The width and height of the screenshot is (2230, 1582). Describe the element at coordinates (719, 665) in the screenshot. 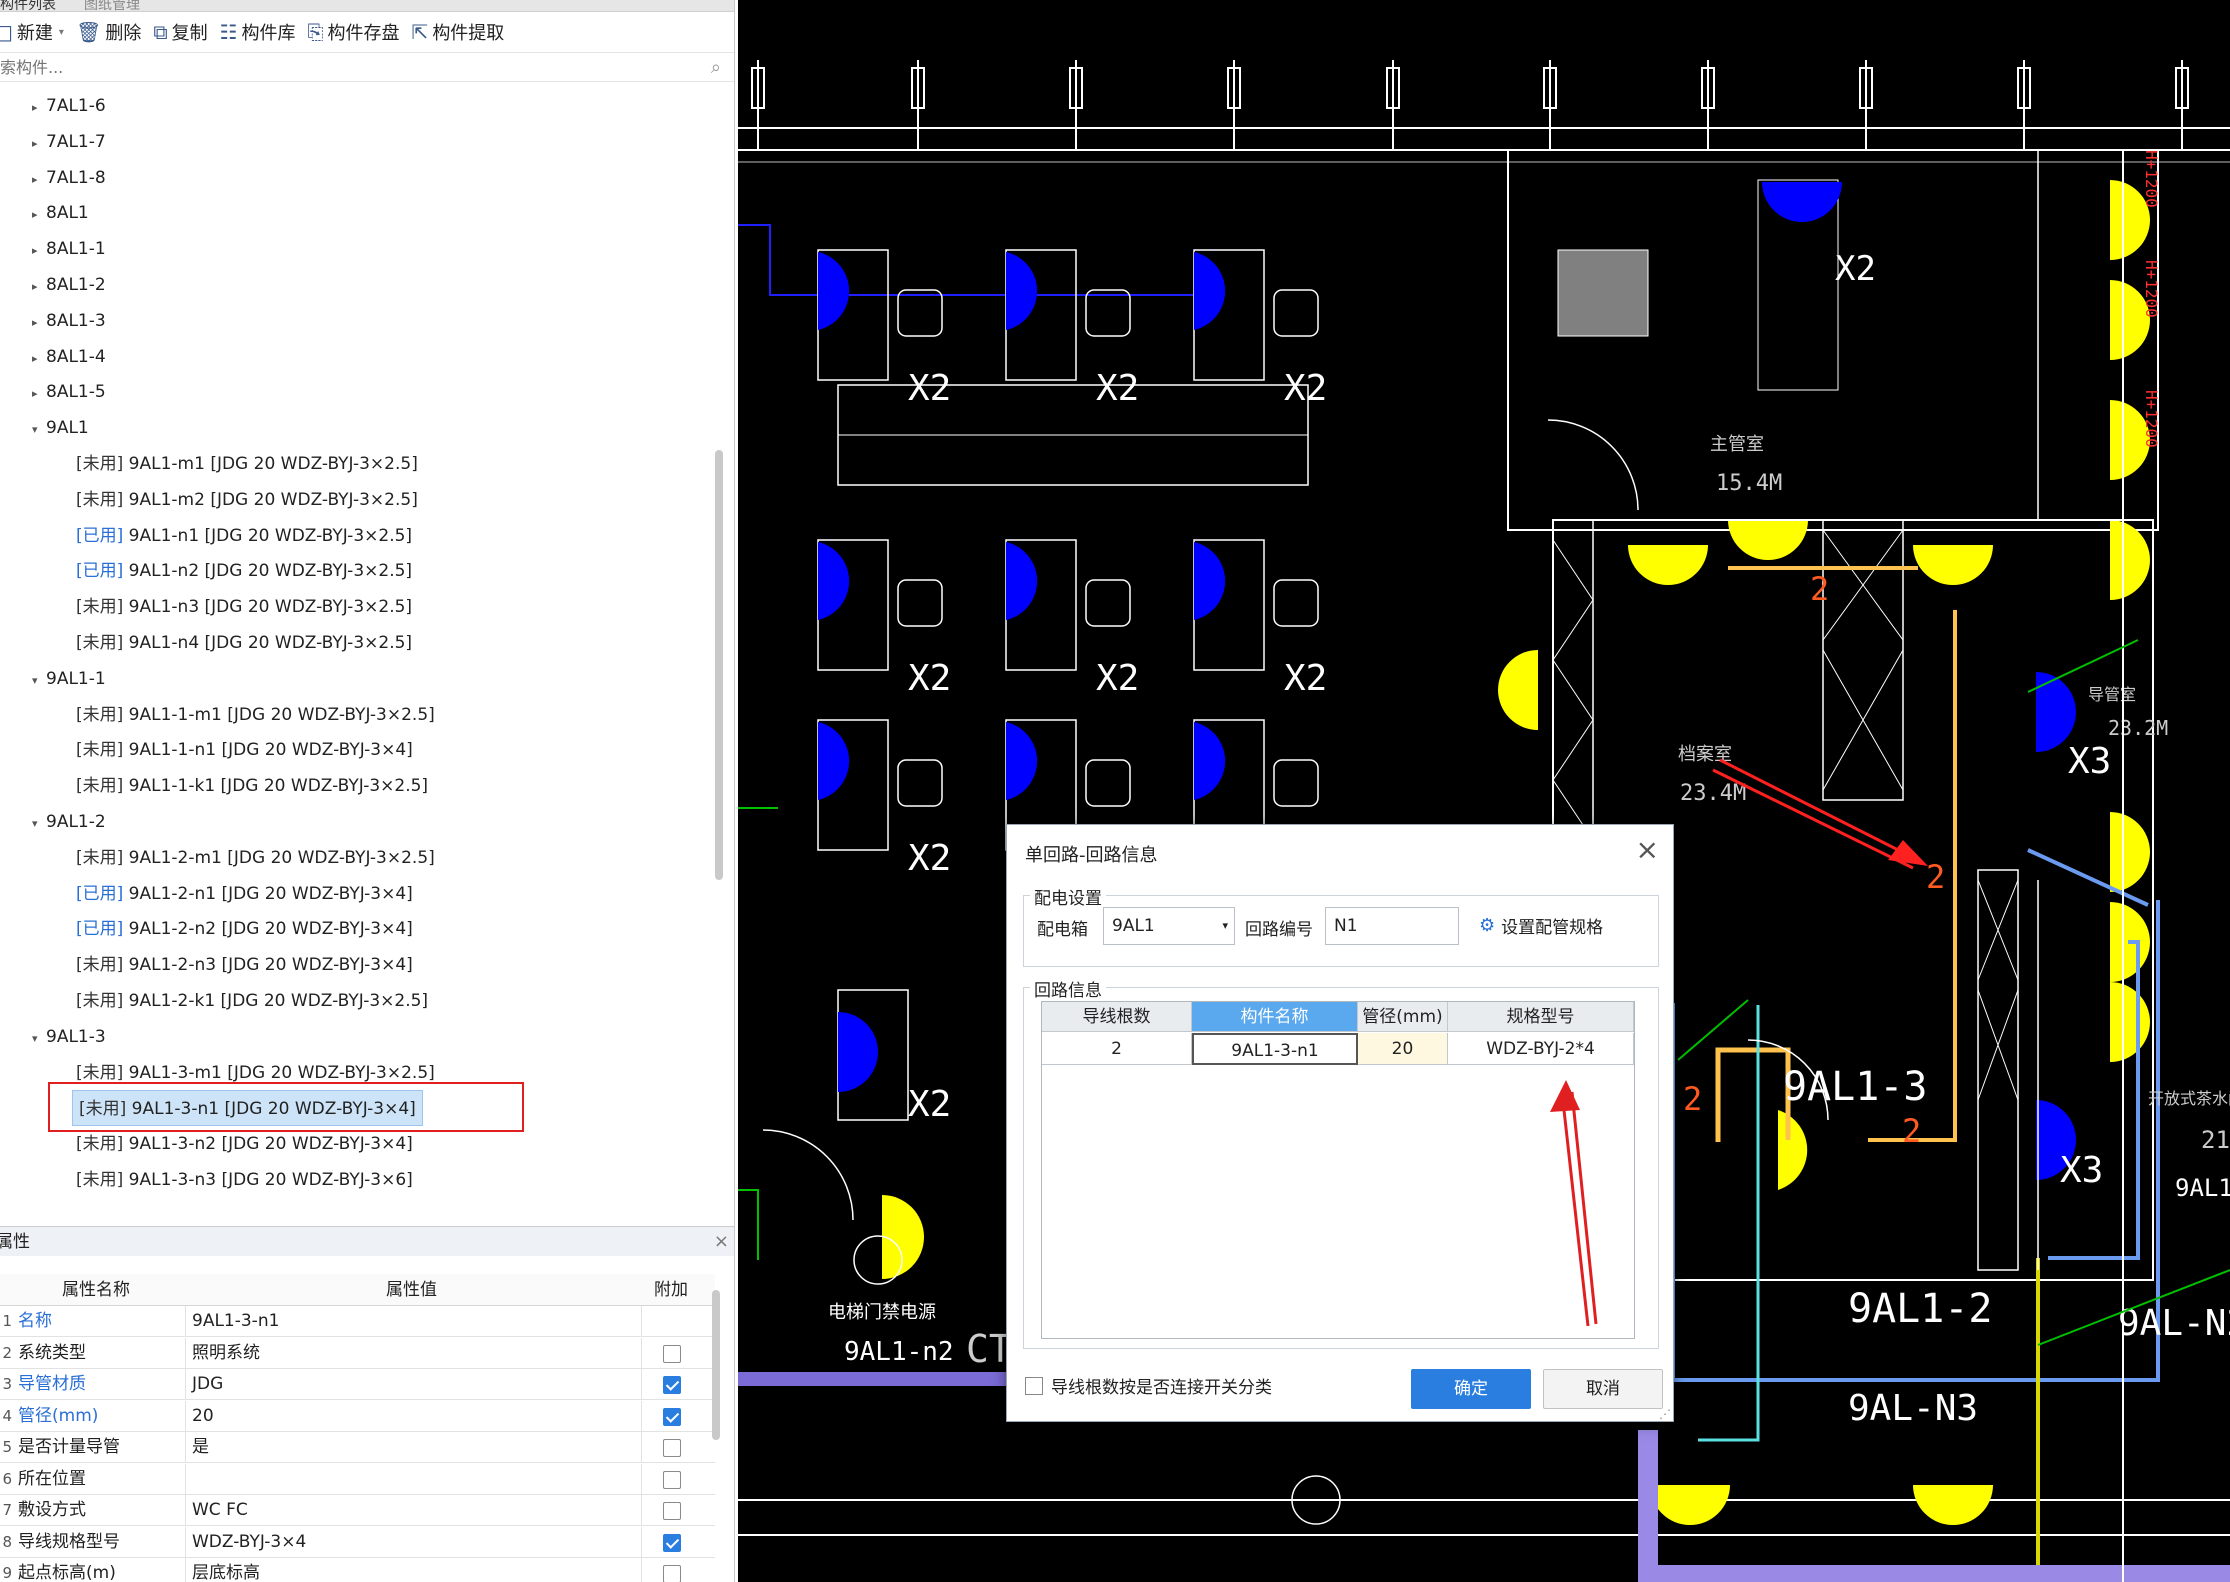

I see `tree-scrollbar` at that location.